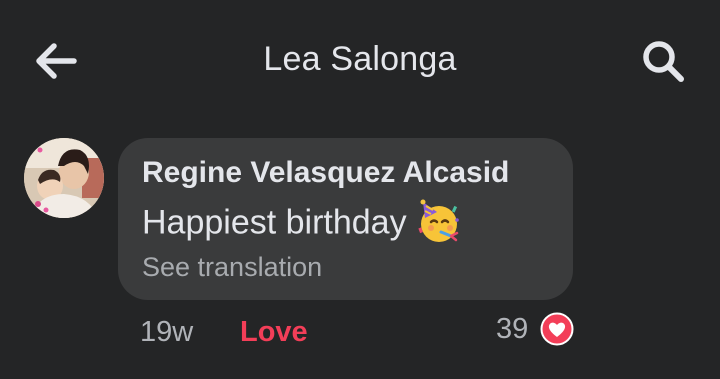  What do you see at coordinates (557, 329) in the screenshot?
I see `heart-reaction-icon` at bounding box center [557, 329].